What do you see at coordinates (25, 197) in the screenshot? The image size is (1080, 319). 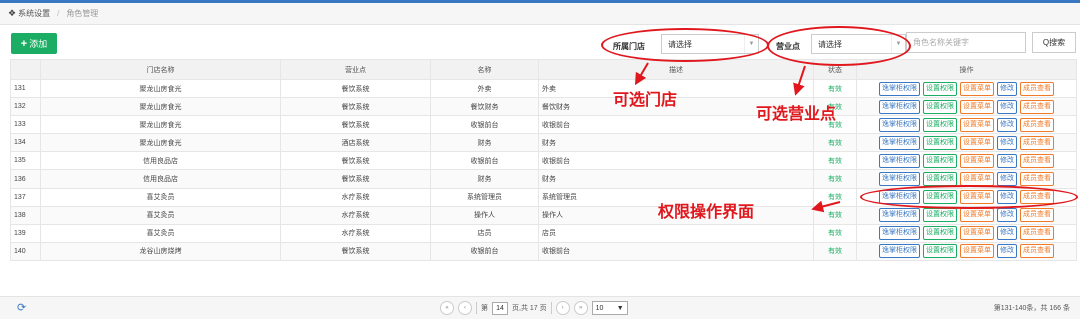 I see `table-cell: 137` at bounding box center [25, 197].